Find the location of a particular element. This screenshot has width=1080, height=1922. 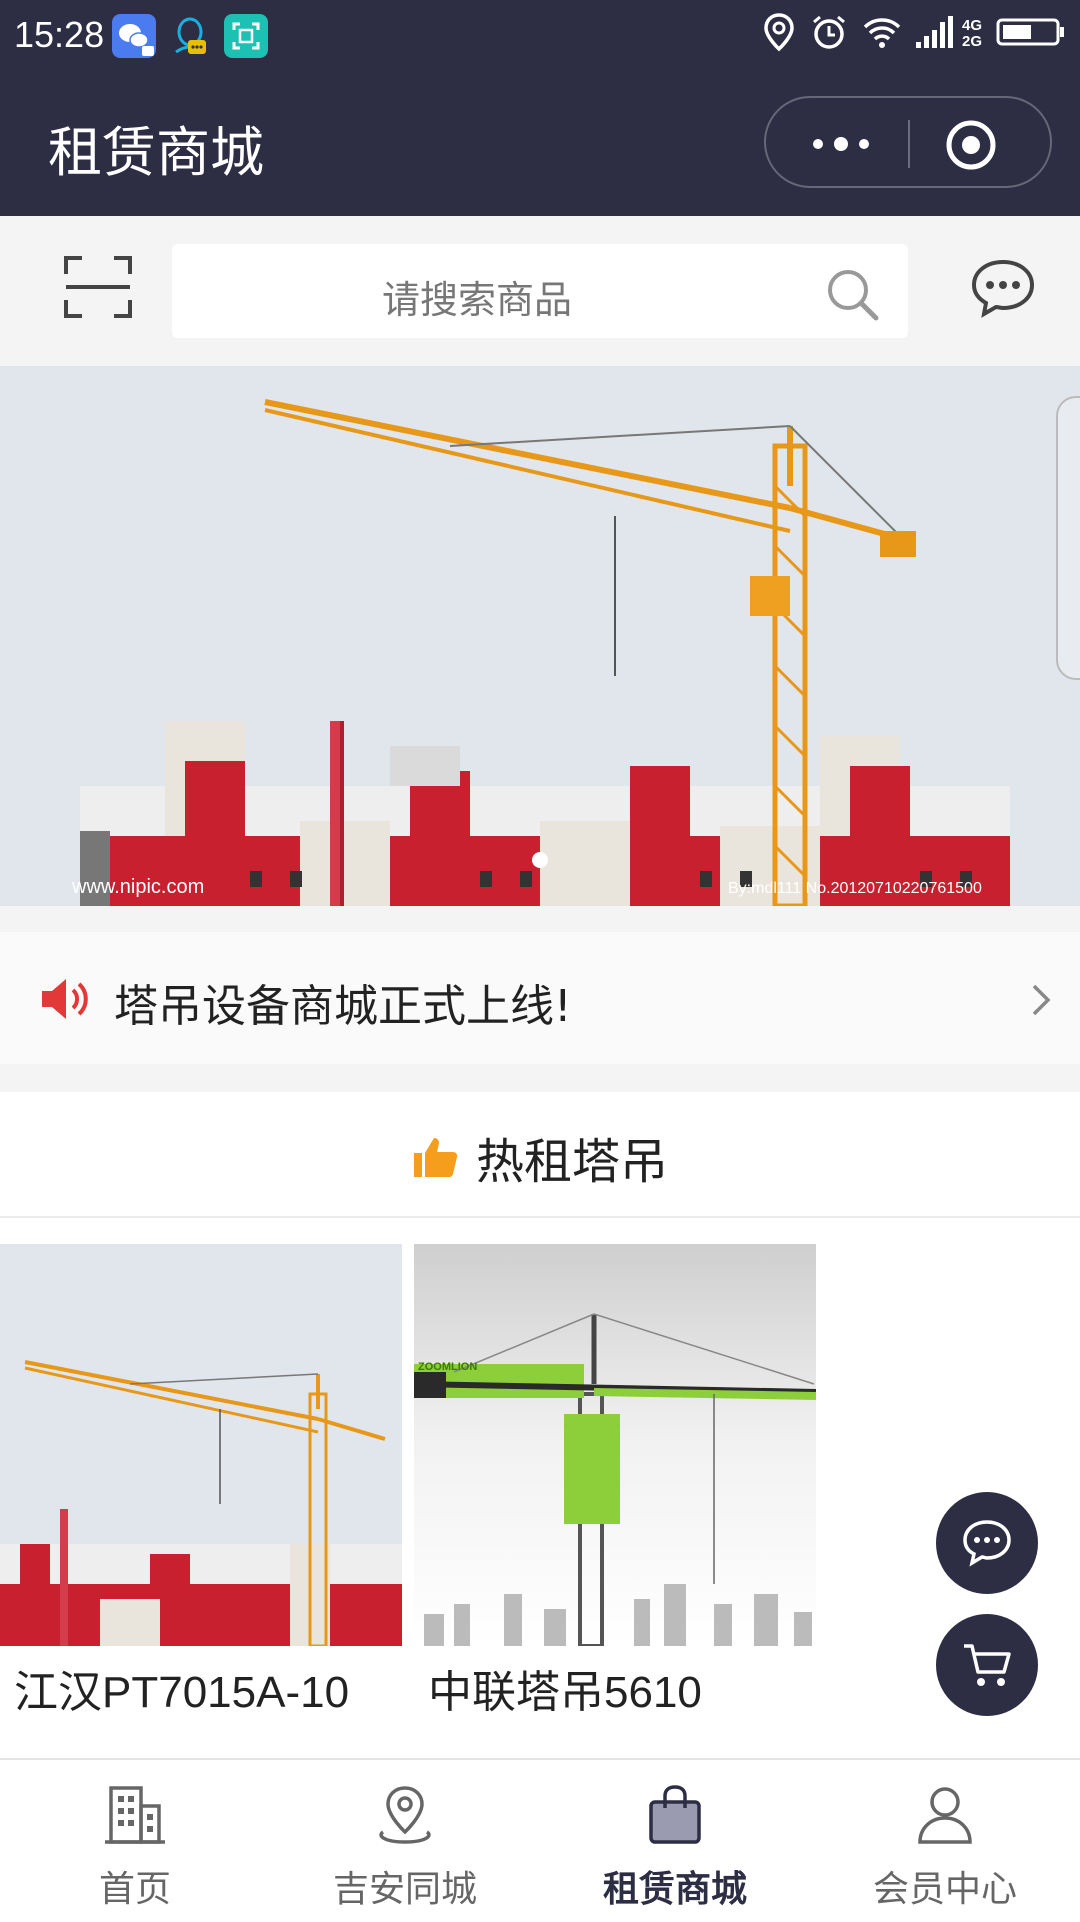

search-icon is located at coordinates (852, 294).